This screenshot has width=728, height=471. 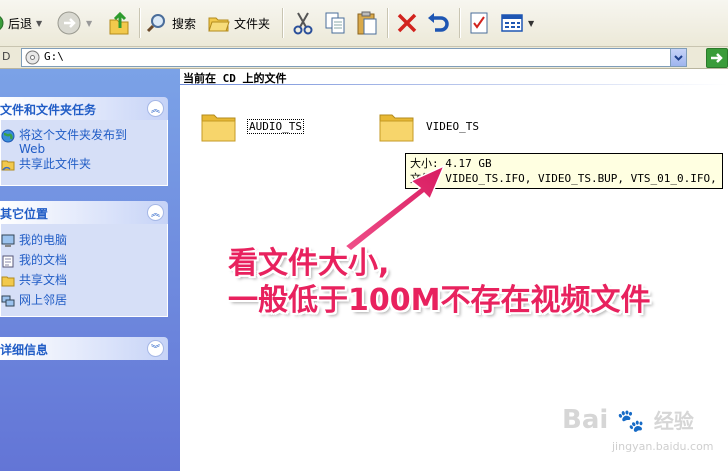 I want to click on watermark-site: jingyan.baidu.com, so click(x=663, y=446).